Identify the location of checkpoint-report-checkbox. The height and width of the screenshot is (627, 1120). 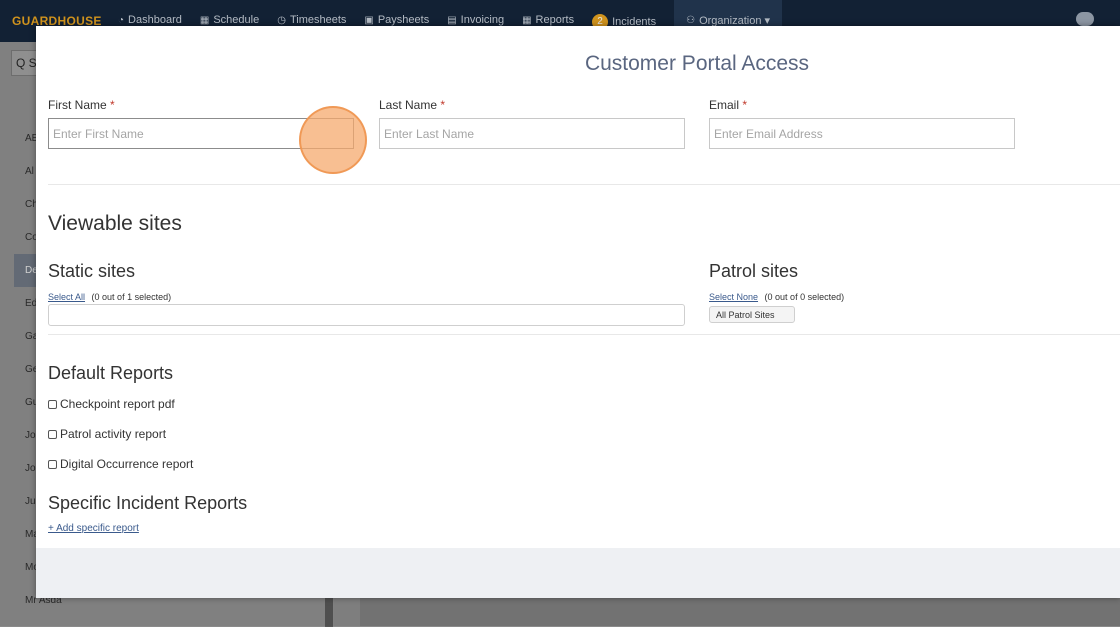
(52, 404).